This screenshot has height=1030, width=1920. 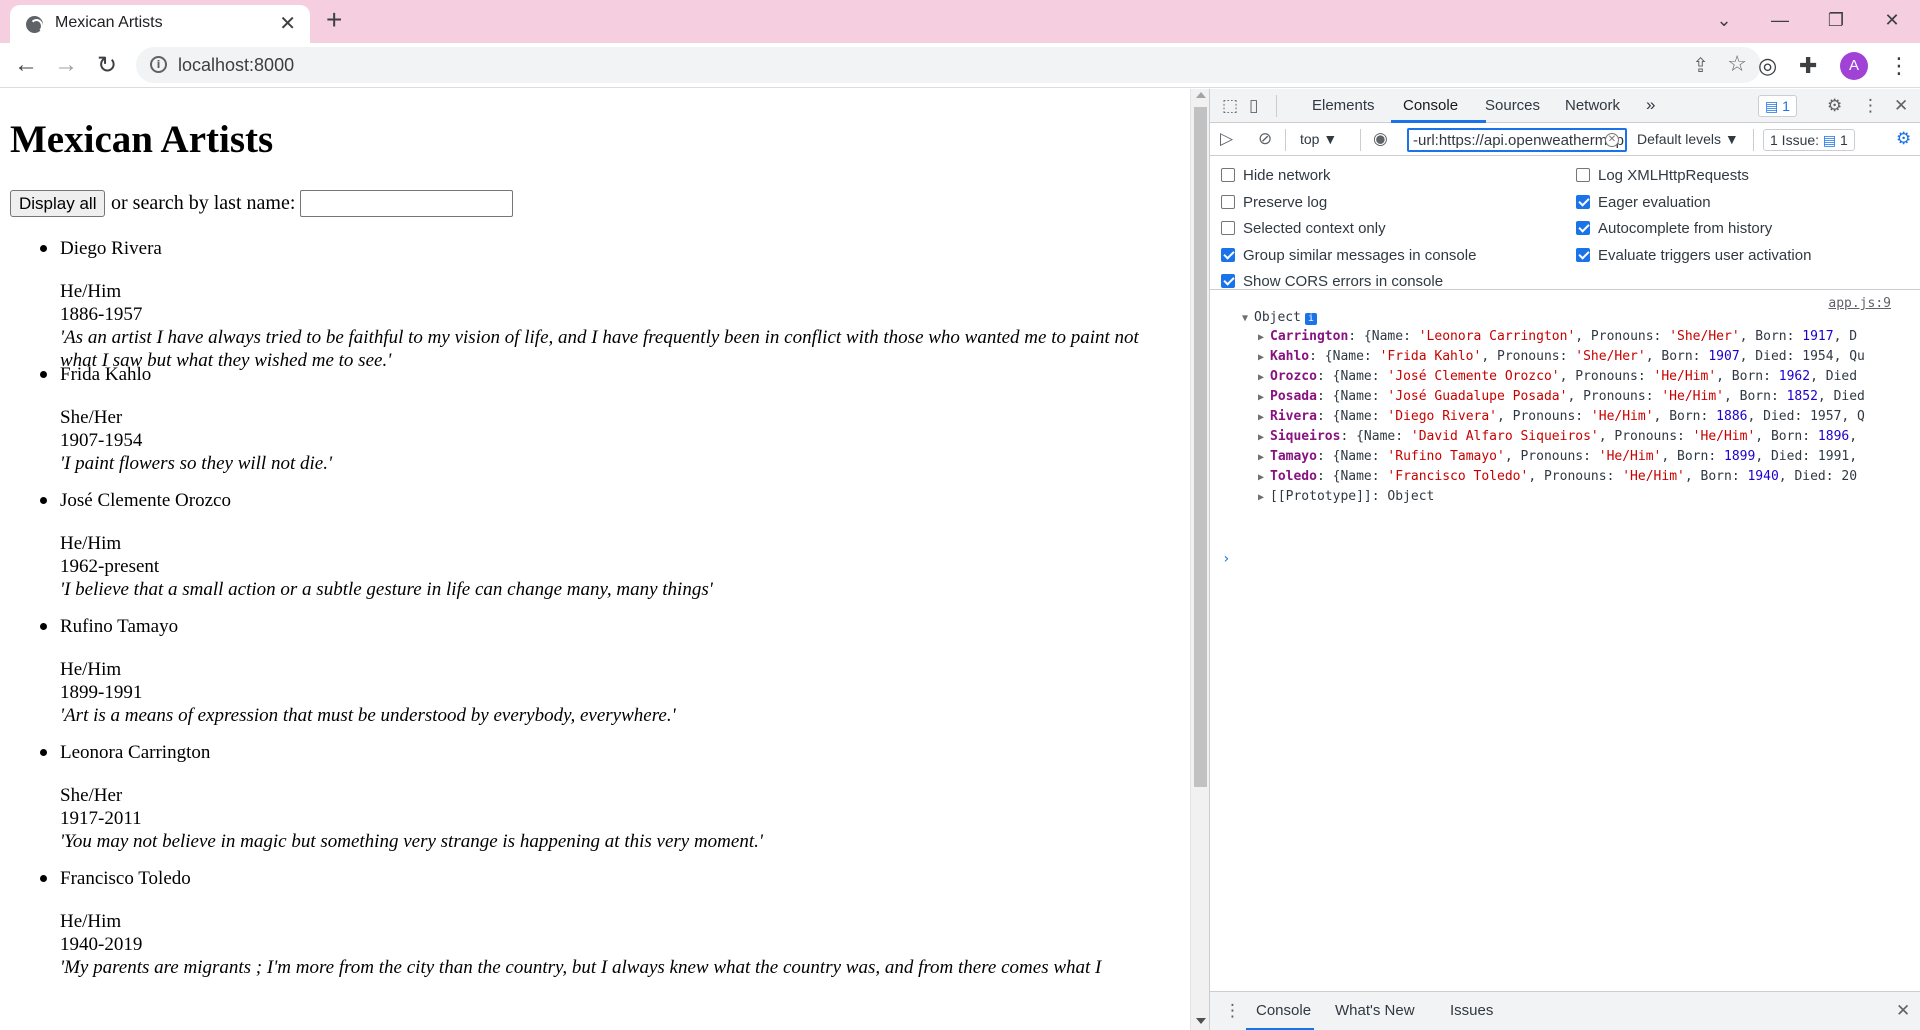 What do you see at coordinates (1674, 228) in the screenshot?
I see `setting-autocomplete-from-history: Autocomplete from history` at bounding box center [1674, 228].